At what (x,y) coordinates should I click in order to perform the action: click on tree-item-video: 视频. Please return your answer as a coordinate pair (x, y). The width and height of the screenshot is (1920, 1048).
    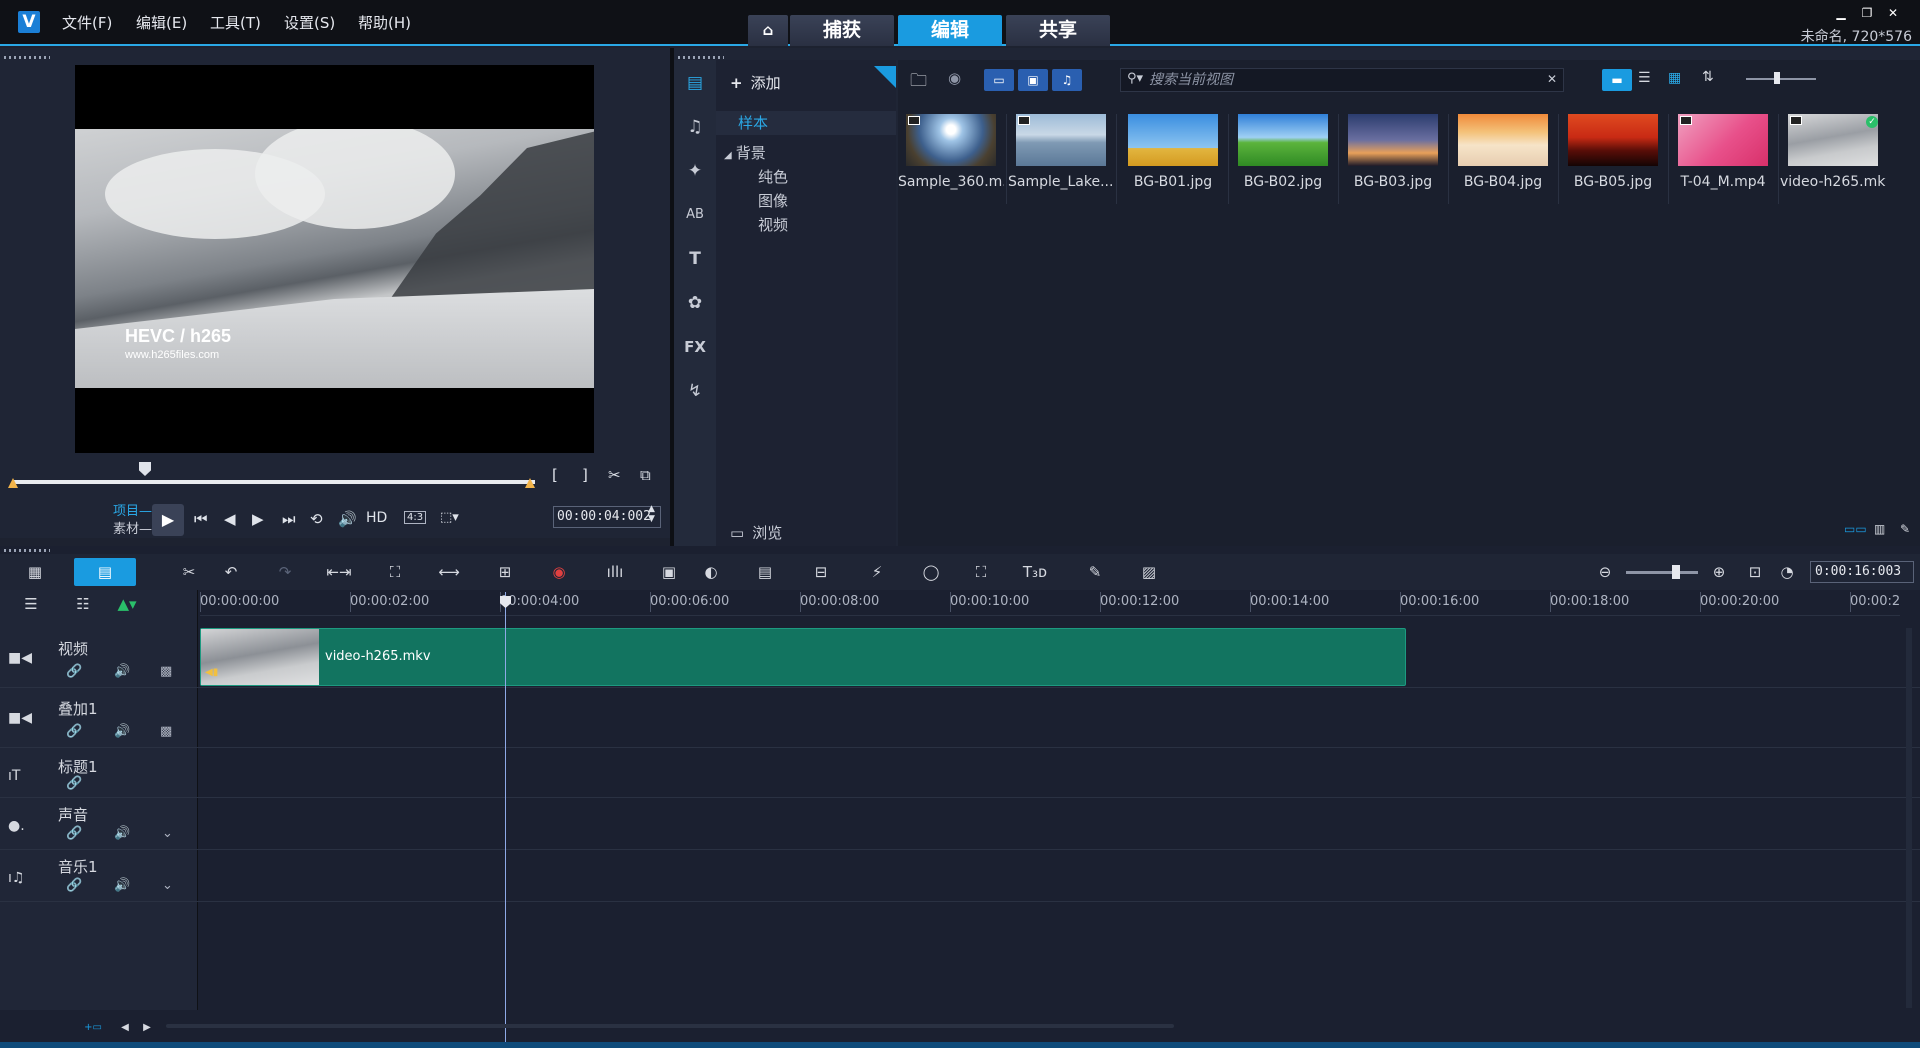
    Looking at the image, I should click on (773, 224).